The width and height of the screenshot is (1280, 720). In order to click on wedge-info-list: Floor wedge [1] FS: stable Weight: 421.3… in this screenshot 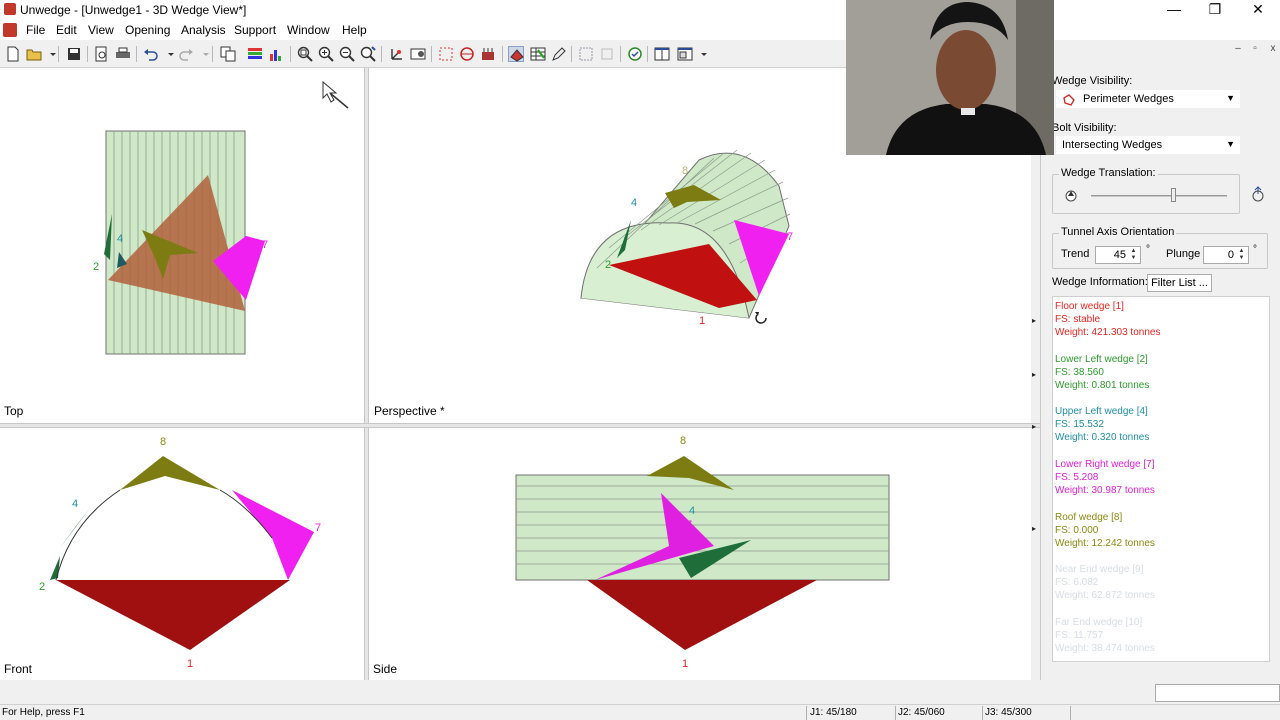, I will do `click(1161, 479)`.